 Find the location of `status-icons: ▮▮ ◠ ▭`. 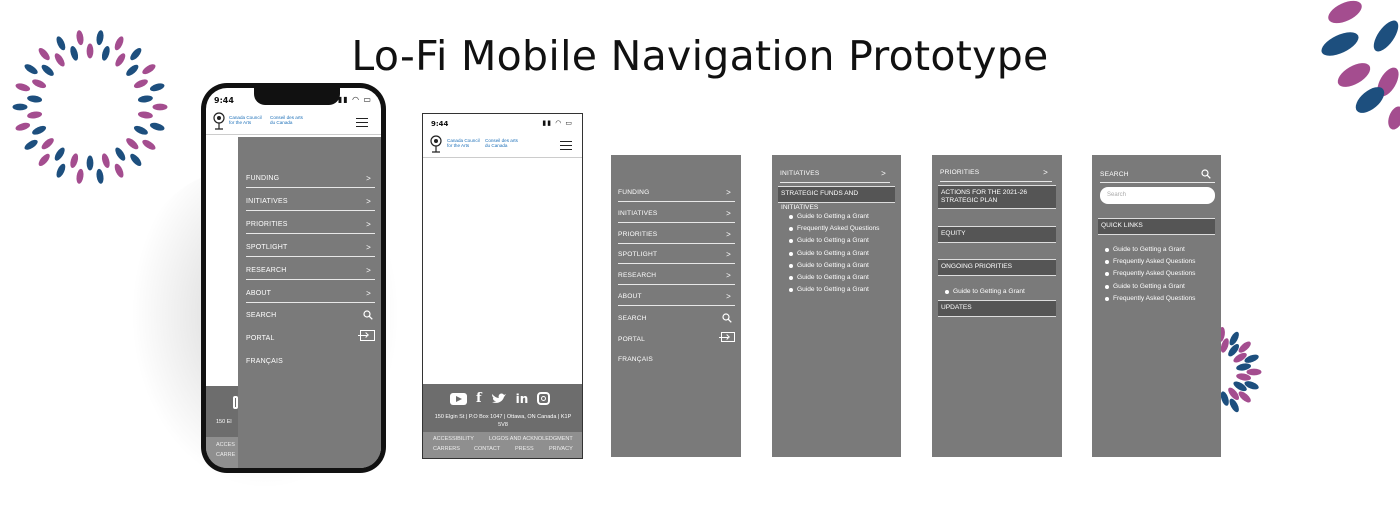

status-icons: ▮▮ ◠ ▭ is located at coordinates (557, 123).